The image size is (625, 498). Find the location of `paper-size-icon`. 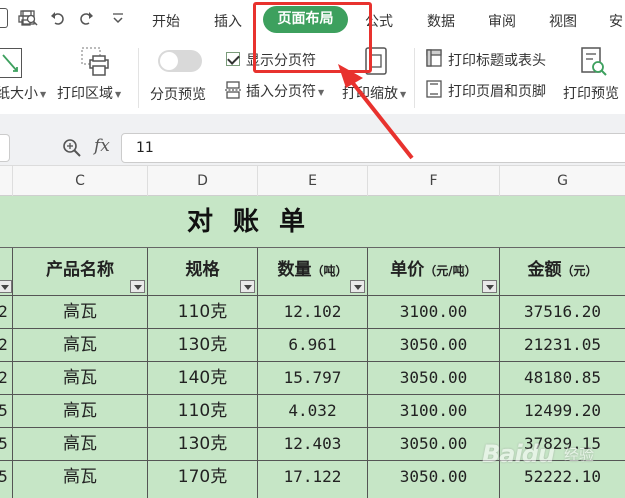

paper-size-icon is located at coordinates (11, 63).